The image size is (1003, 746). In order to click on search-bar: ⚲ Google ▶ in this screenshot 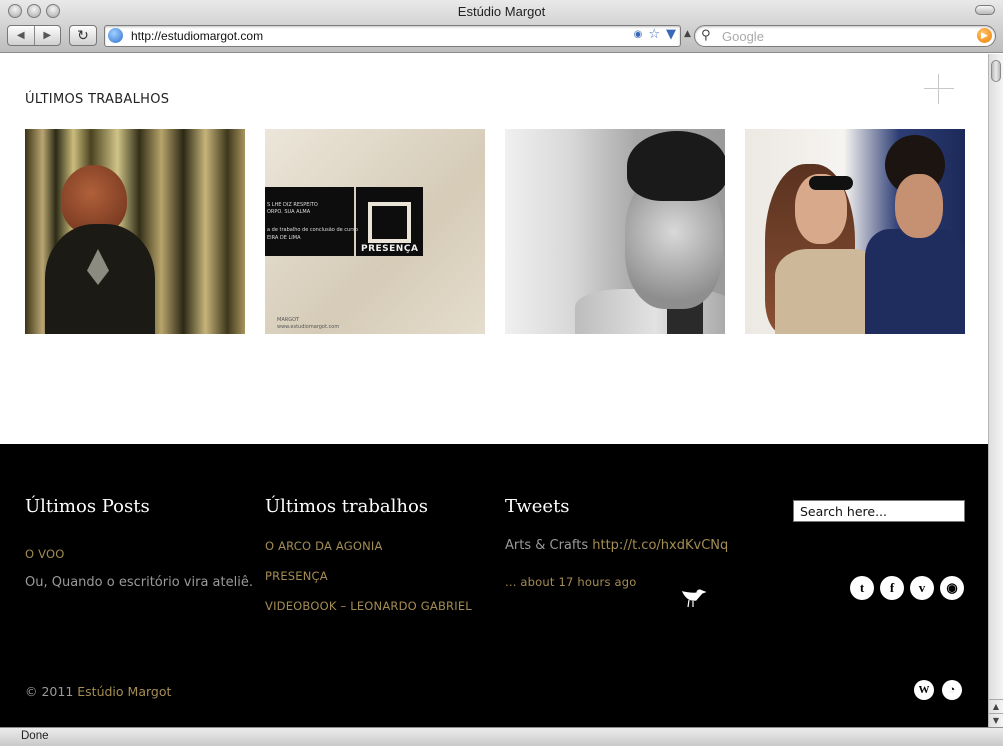, I will do `click(845, 36)`.